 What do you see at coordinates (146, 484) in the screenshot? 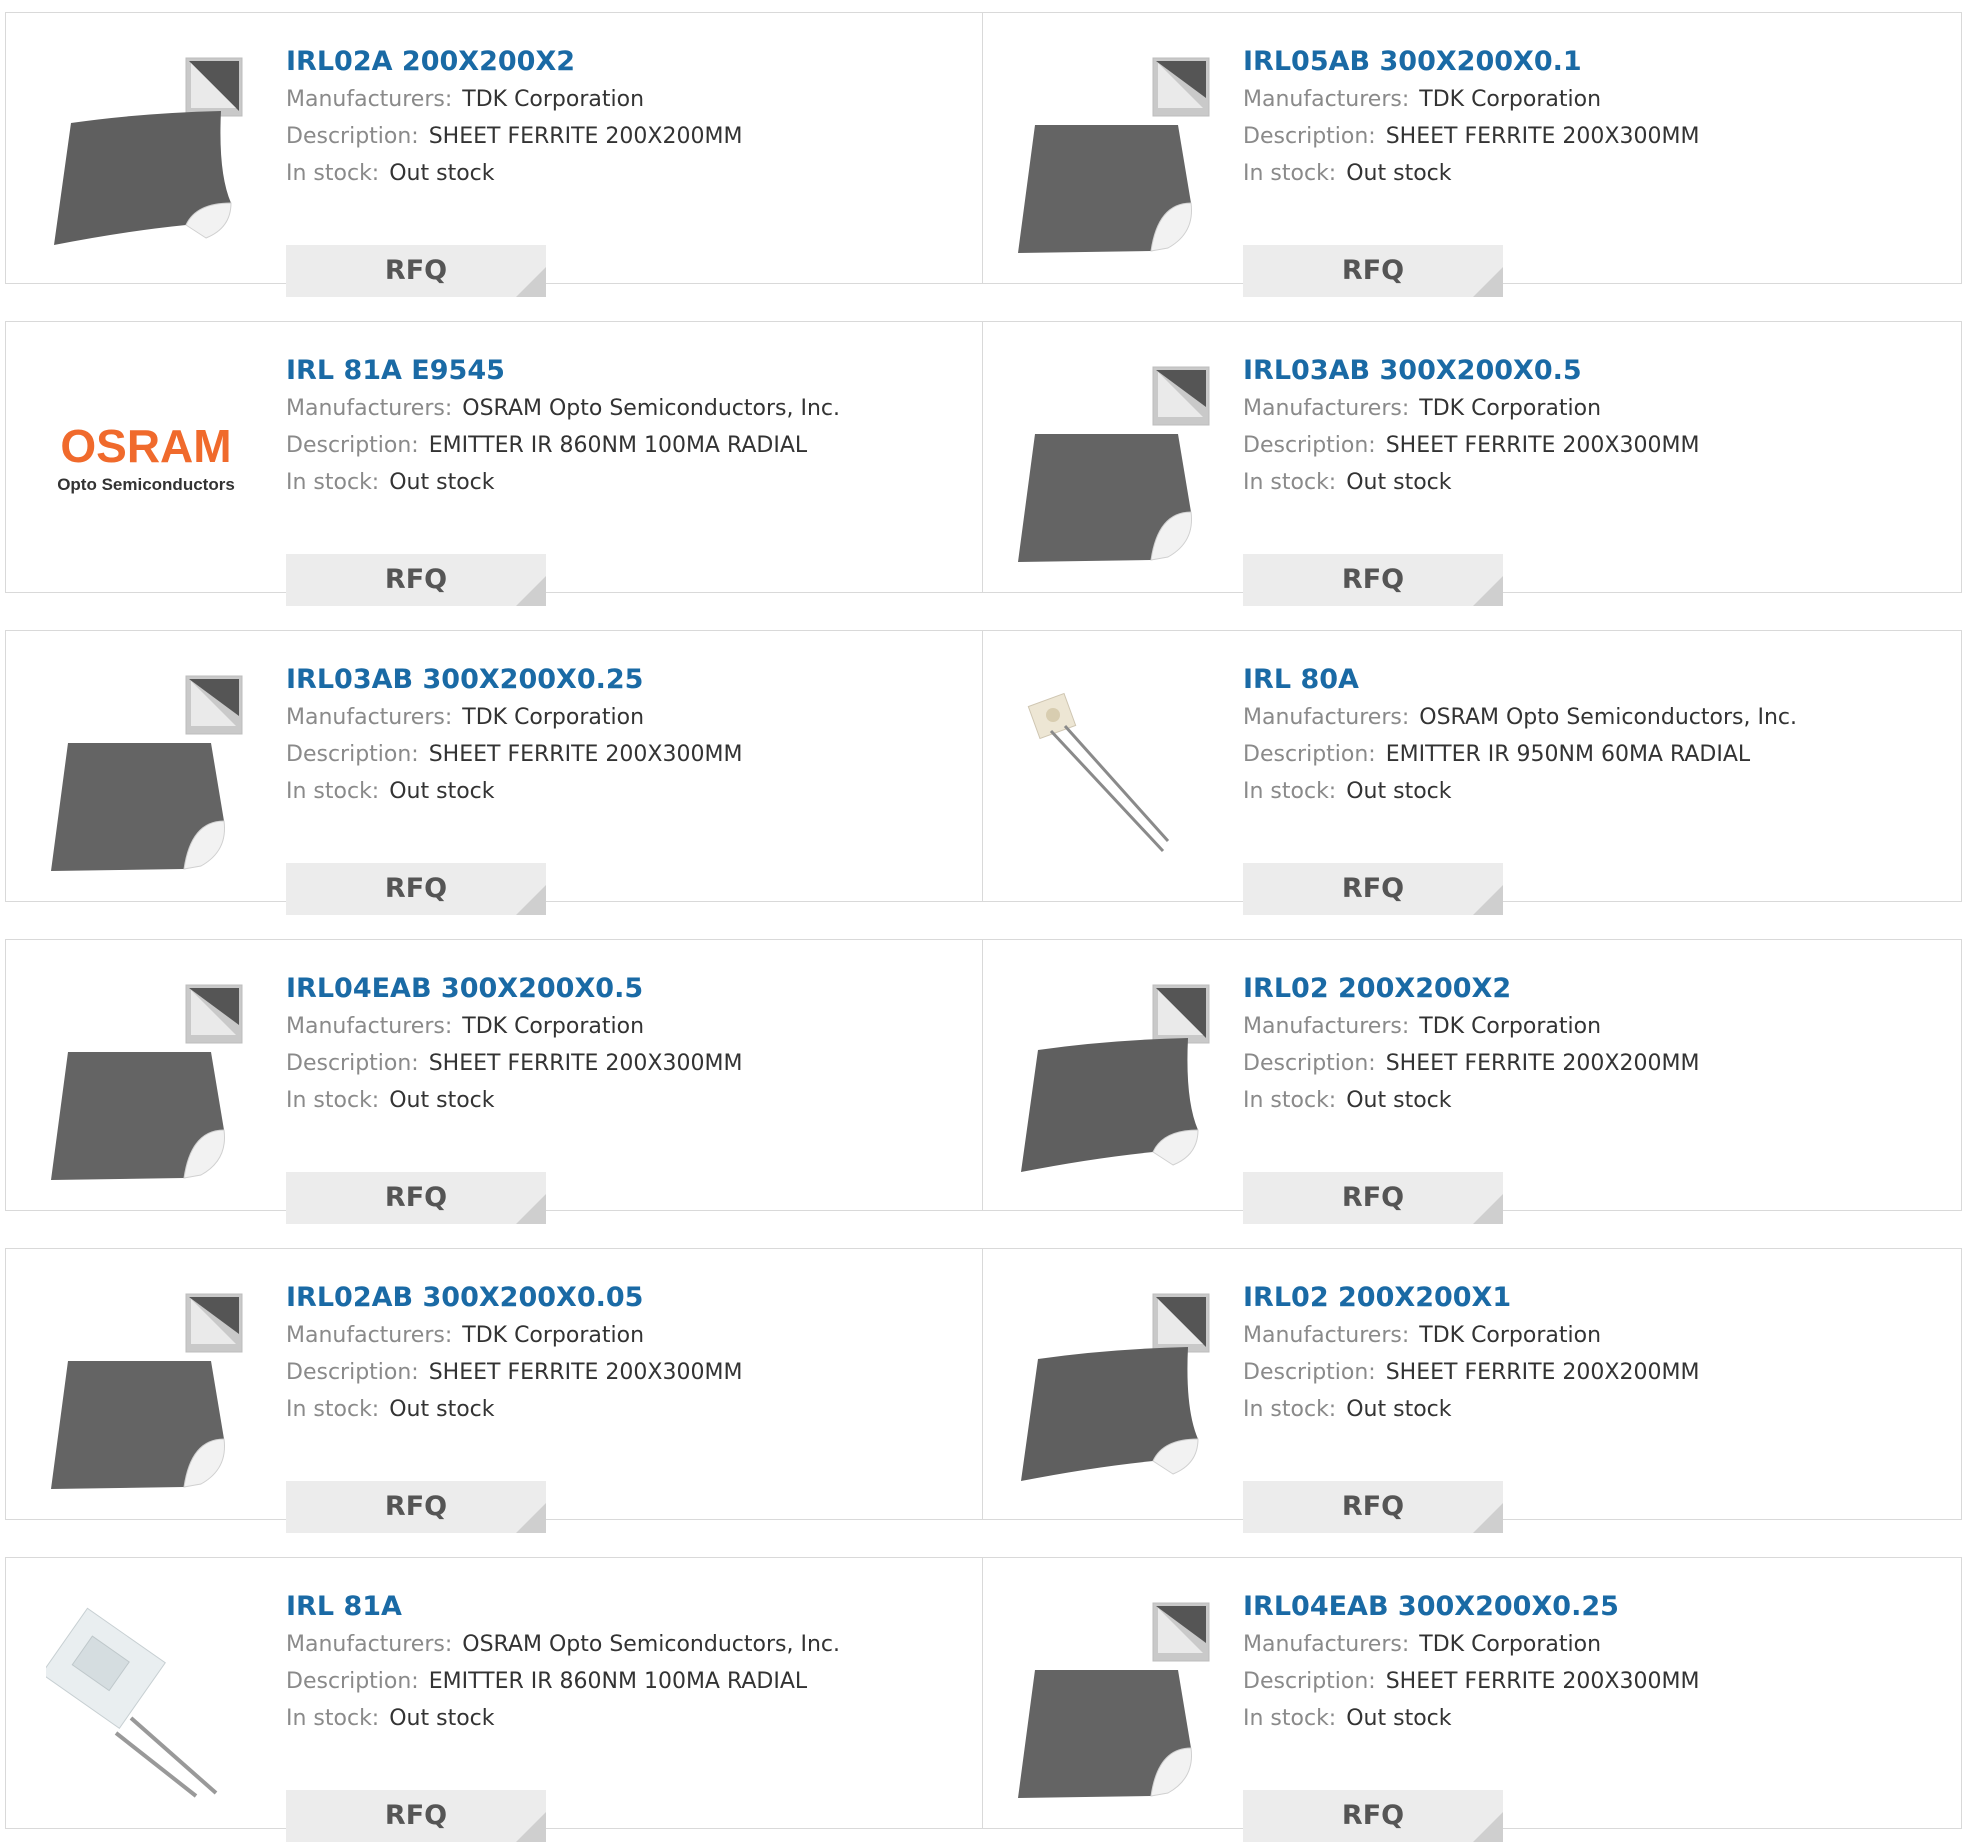
I see `osram-logo-subtext: Opto Semiconductors` at bounding box center [146, 484].